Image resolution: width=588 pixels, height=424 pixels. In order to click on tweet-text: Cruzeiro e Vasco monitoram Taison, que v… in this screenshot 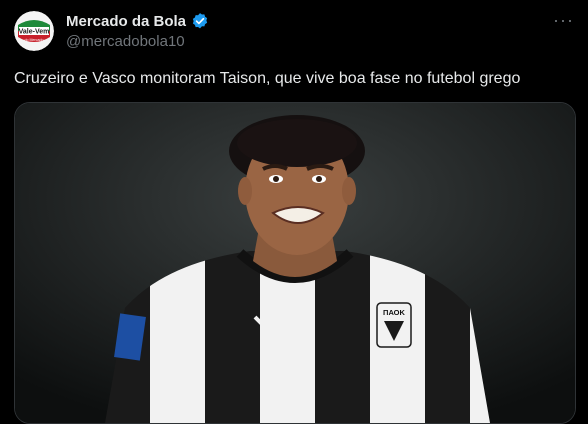, I will do `click(267, 78)`.